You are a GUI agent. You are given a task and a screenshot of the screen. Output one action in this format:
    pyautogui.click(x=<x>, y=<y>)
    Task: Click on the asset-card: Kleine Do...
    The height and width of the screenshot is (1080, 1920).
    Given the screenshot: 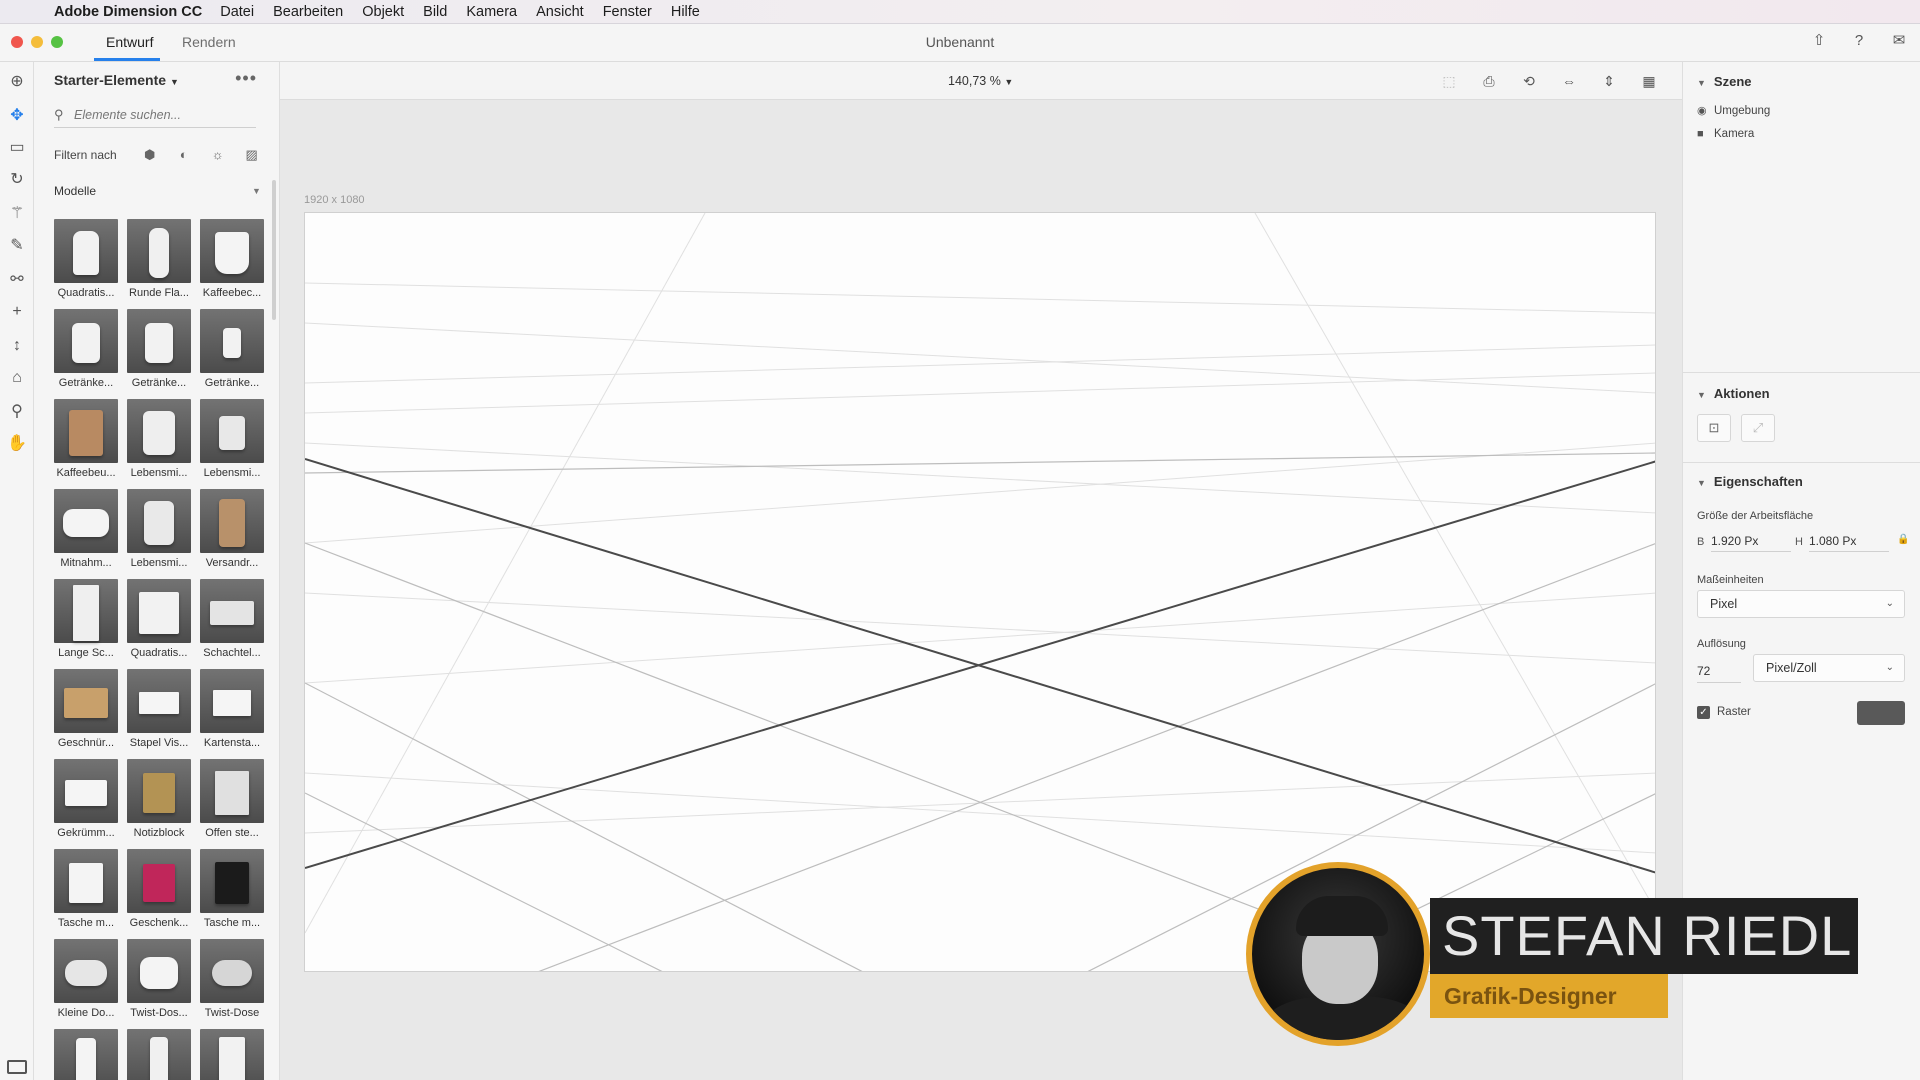 What is the action you would take?
    pyautogui.click(x=86, y=981)
    